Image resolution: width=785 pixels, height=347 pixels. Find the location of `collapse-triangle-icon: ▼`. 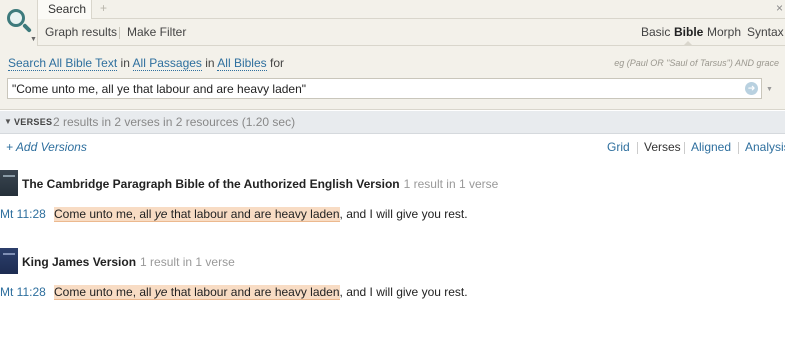

collapse-triangle-icon: ▼ is located at coordinates (8, 121).